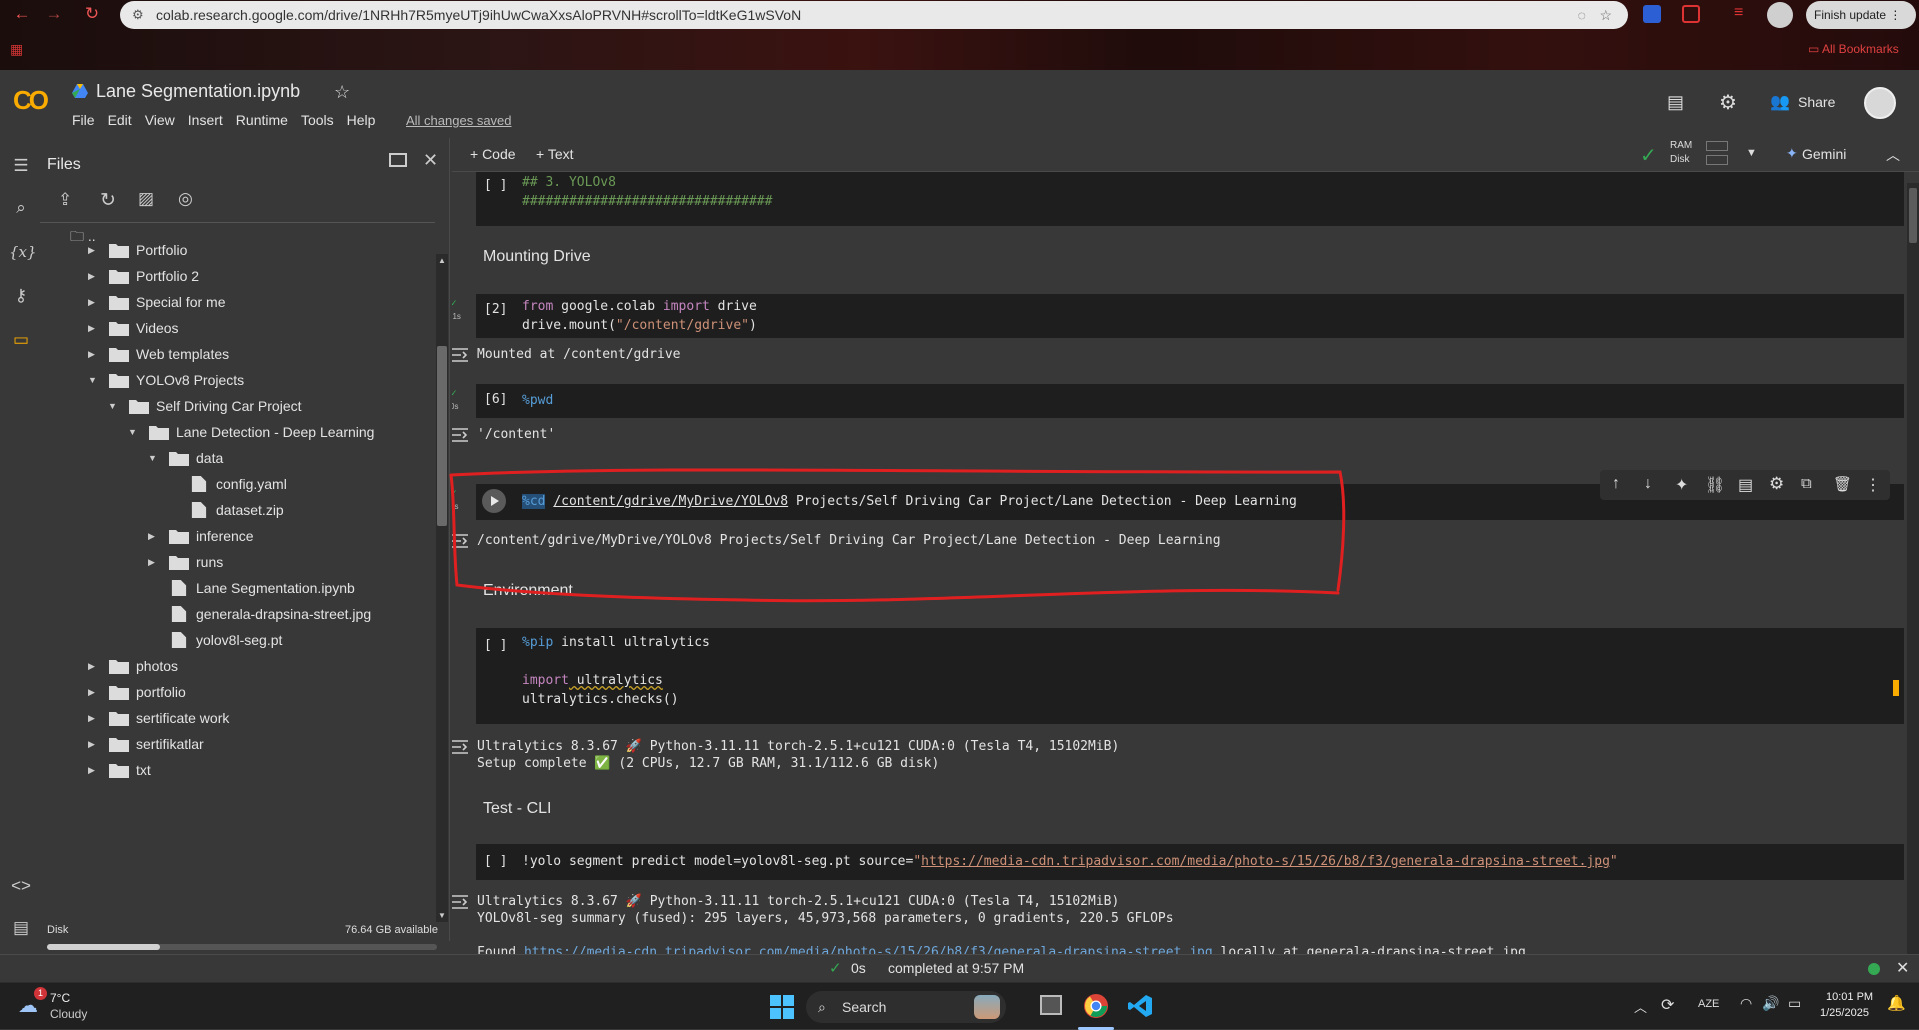  I want to click on battery-icon: ▭, so click(1794, 1003).